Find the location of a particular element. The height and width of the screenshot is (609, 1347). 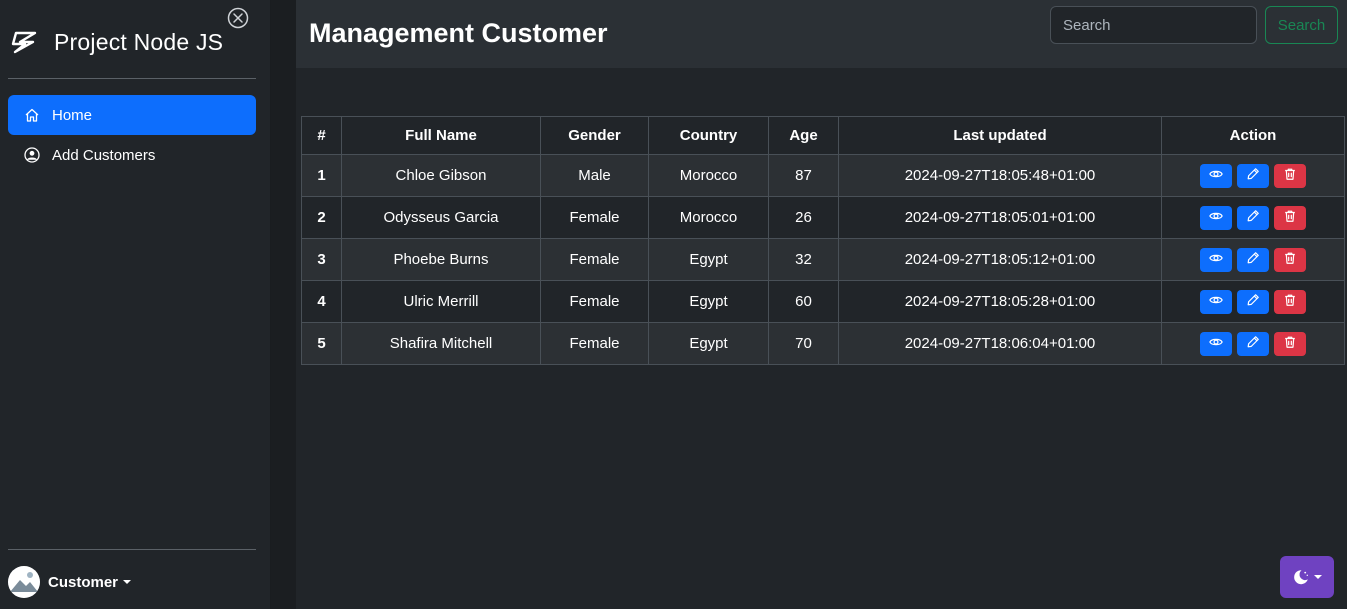

avatar is located at coordinates (24, 582).